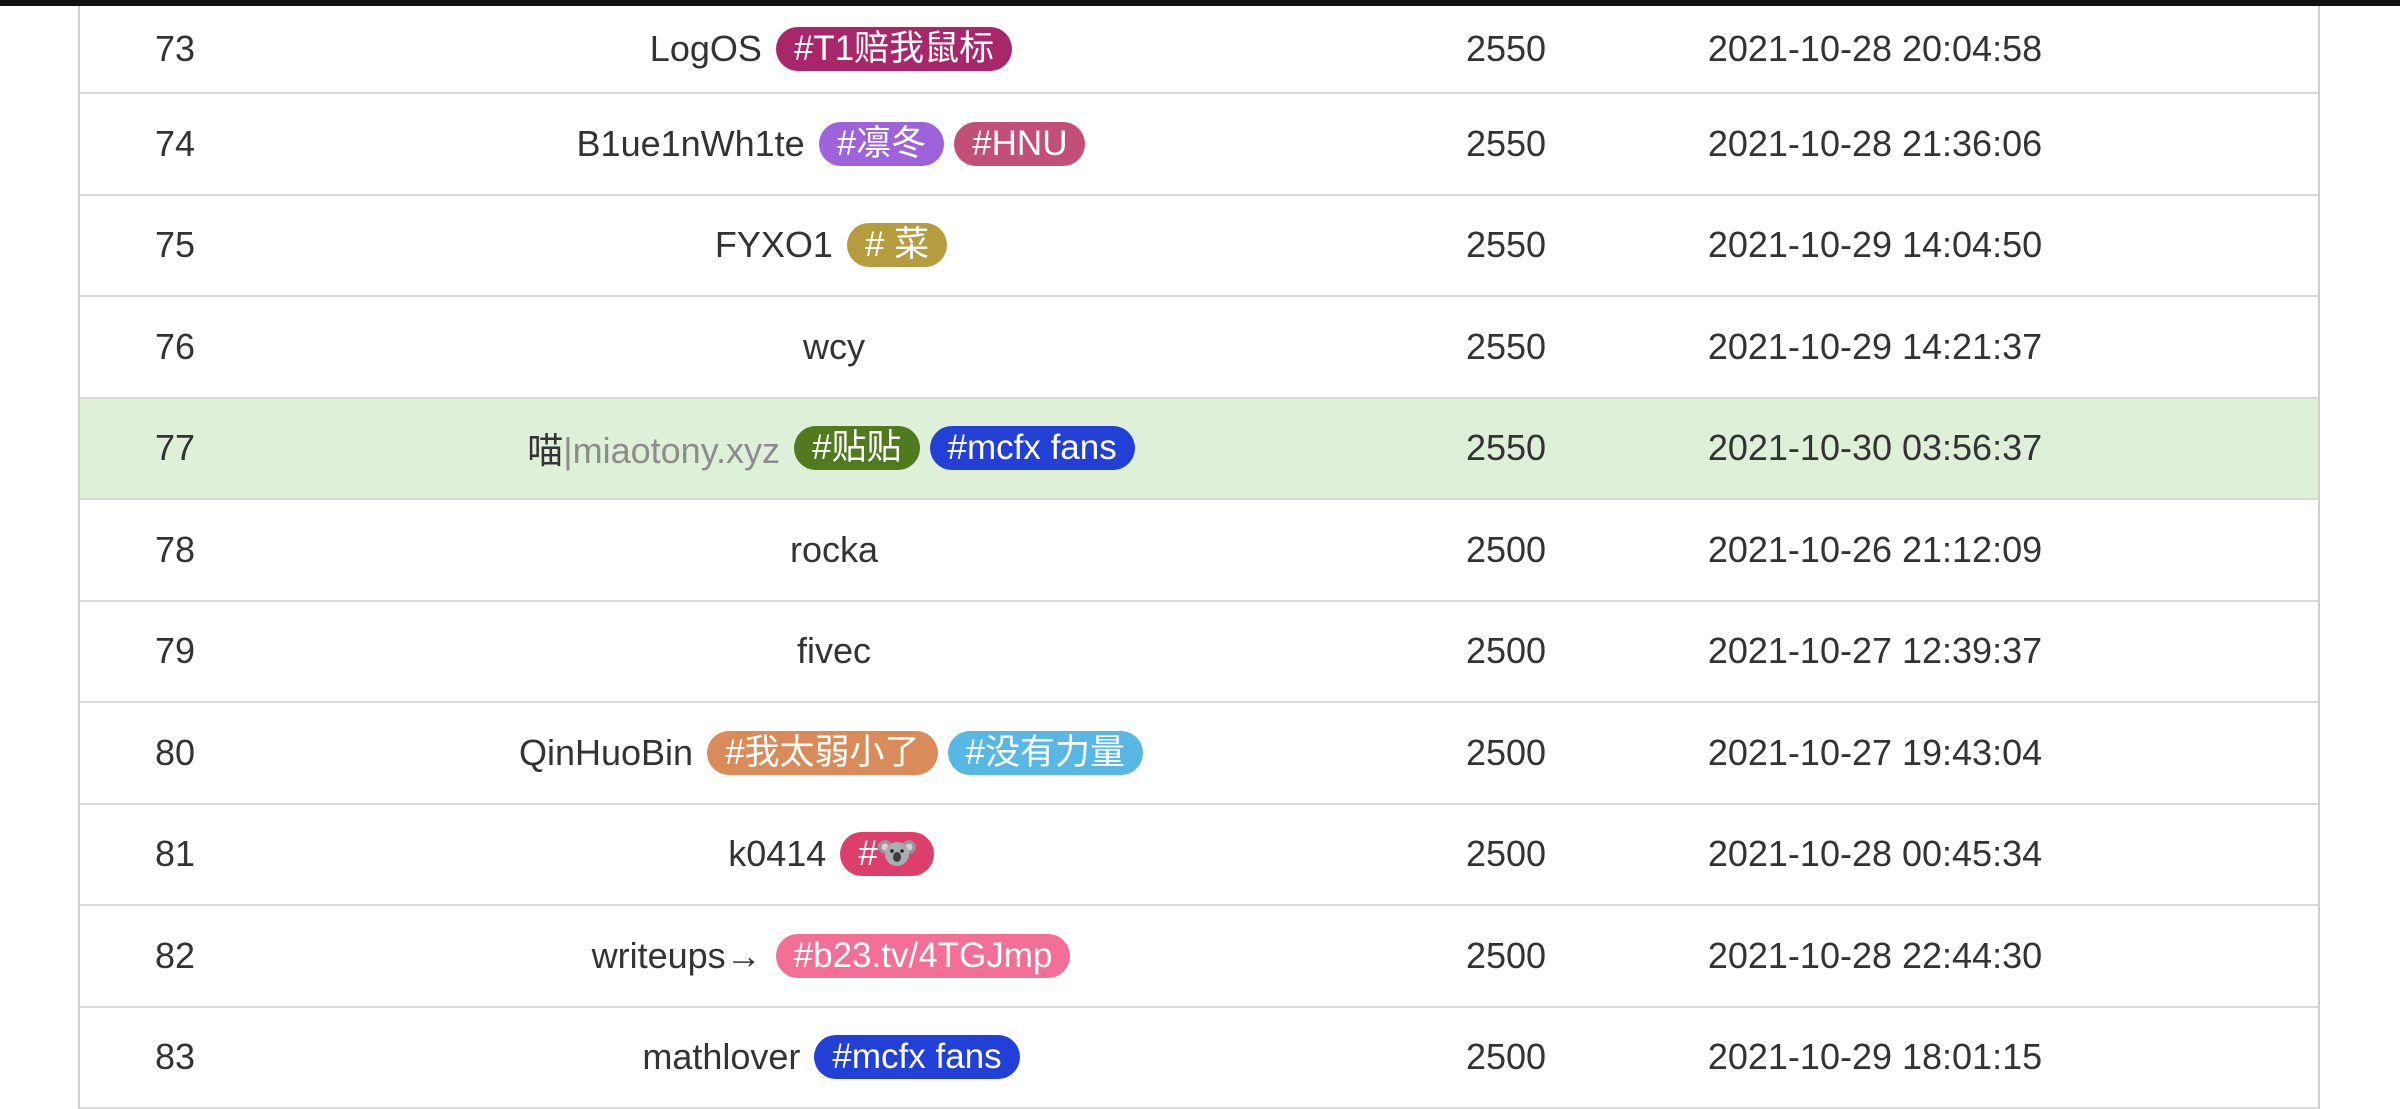  Describe the element at coordinates (175, 144) in the screenshot. I see `rank-cell: 74` at that location.